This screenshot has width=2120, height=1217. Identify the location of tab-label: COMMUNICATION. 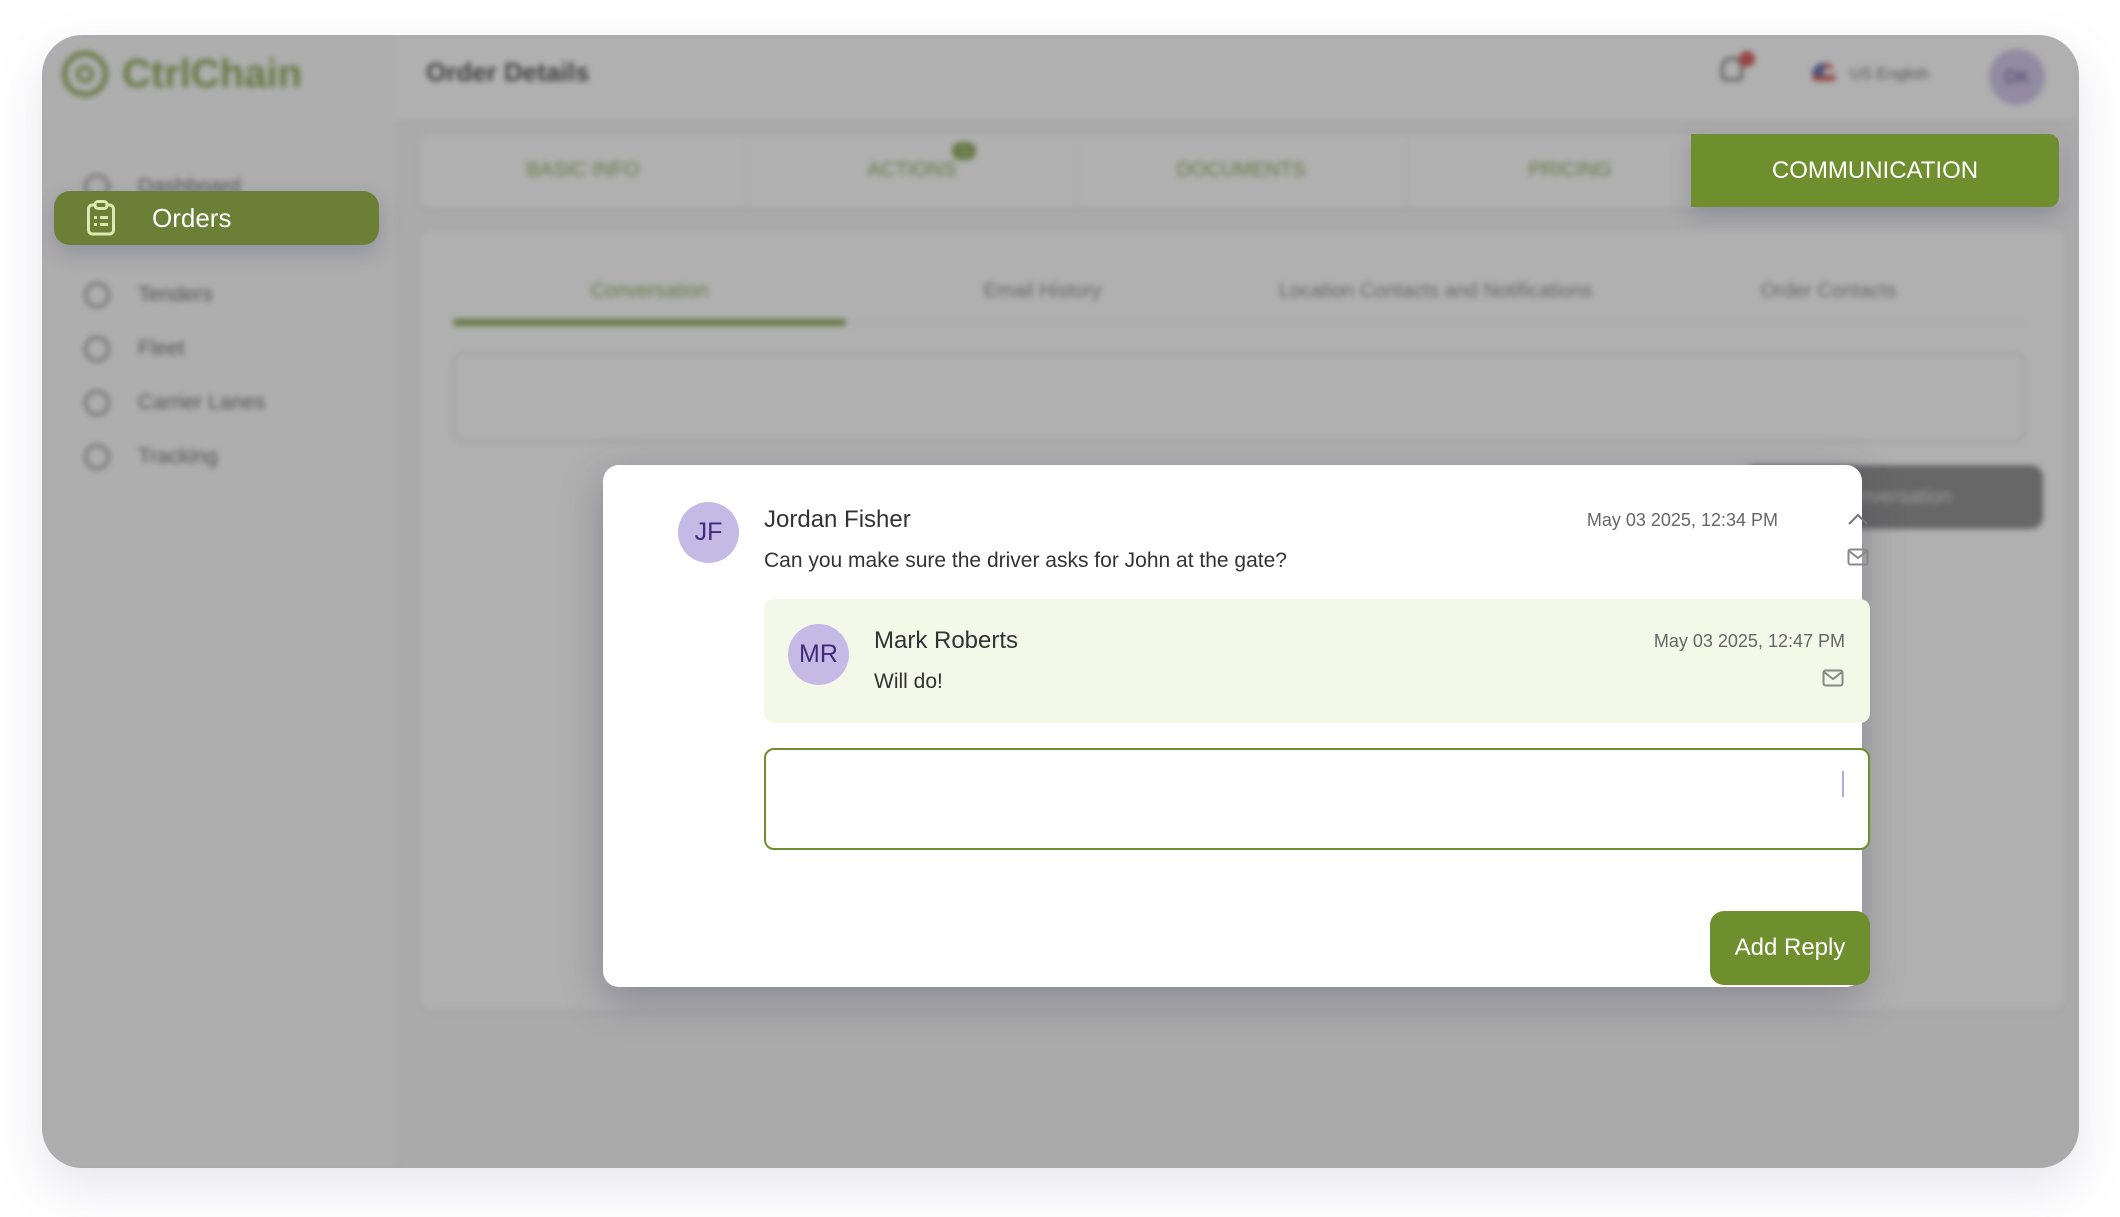
(1875, 170).